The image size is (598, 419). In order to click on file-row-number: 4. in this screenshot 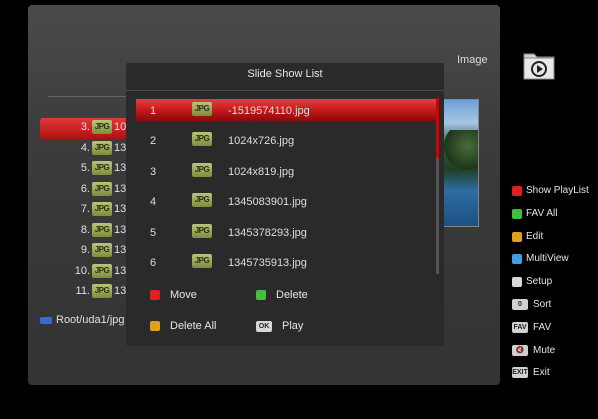, I will do `click(85, 147)`.